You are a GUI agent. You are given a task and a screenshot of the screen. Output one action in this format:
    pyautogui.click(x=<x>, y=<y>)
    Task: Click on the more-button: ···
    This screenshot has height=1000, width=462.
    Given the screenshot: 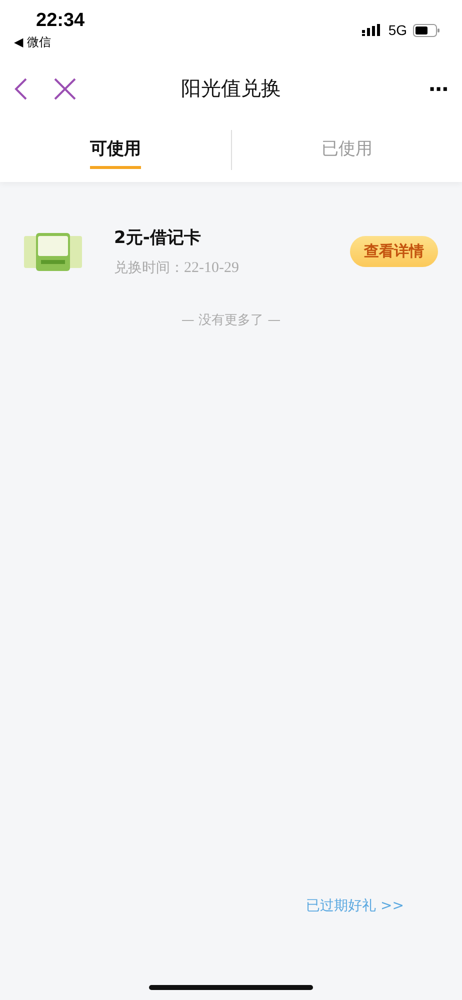 What is the action you would take?
    pyautogui.click(x=438, y=88)
    